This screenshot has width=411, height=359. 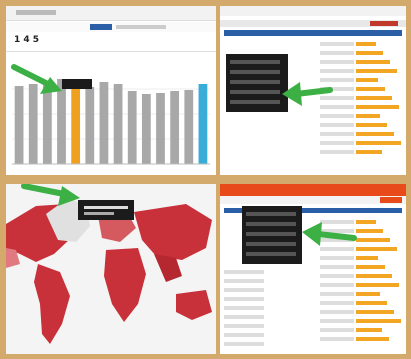 What do you see at coordinates (313, 200) in the screenshot?
I see `ribbon` at bounding box center [313, 200].